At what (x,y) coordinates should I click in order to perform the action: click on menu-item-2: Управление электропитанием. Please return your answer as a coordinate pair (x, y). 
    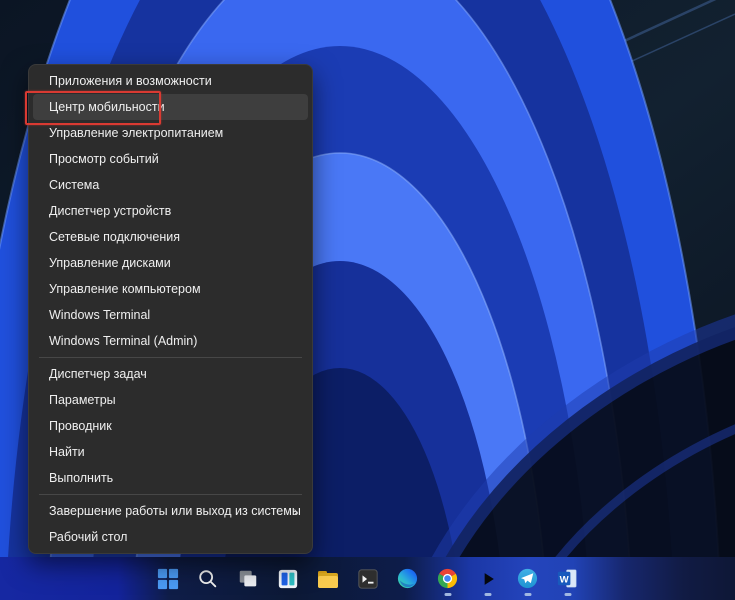
    Looking at the image, I should click on (170, 133).